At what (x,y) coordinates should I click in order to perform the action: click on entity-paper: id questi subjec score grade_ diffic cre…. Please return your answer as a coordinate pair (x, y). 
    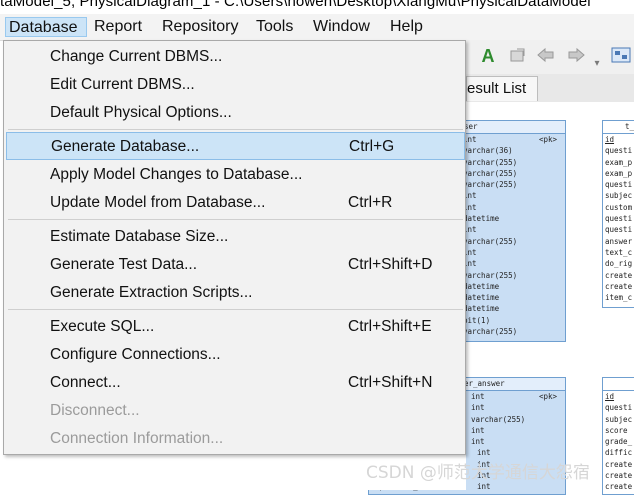
    Looking at the image, I should click on (618, 436).